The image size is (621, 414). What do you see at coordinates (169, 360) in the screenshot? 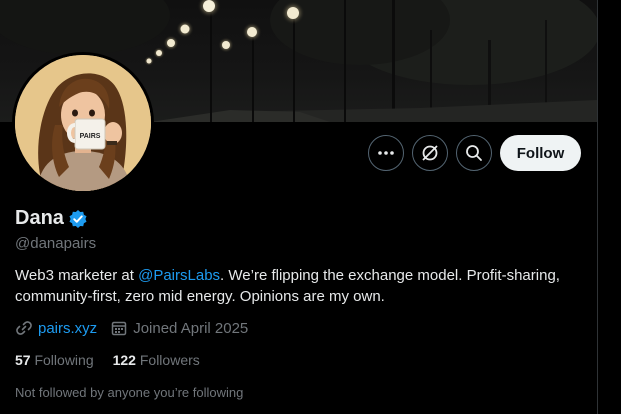
I see `followers-label: Followers` at bounding box center [169, 360].